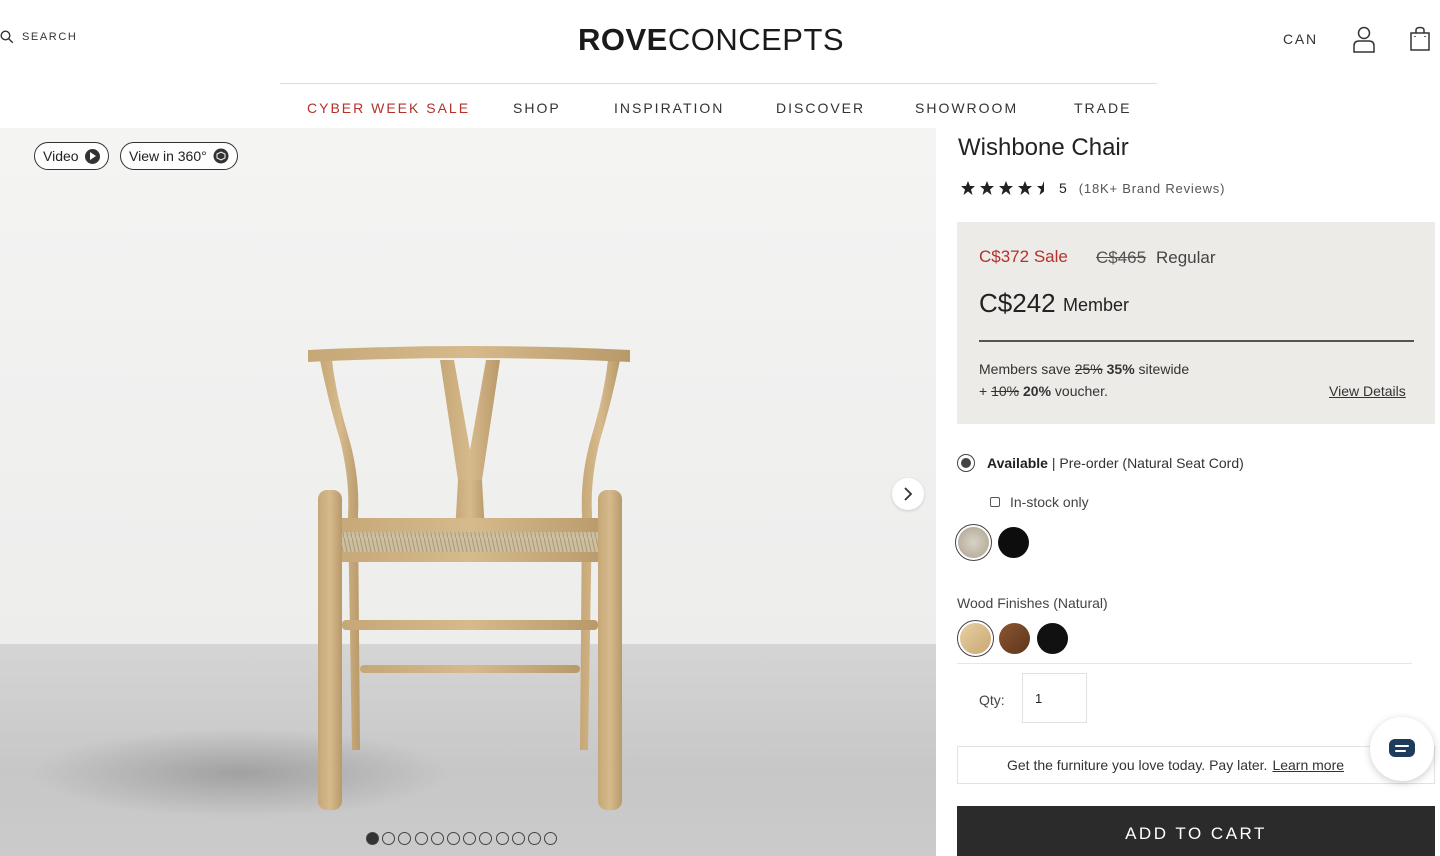 This screenshot has height=856, width=1440. What do you see at coordinates (537, 108) in the screenshot?
I see `nav-item-shop: SHOP` at bounding box center [537, 108].